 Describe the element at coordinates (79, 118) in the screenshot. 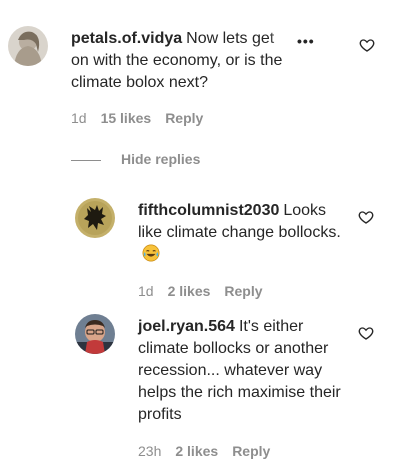

I see `comment-time: 1d` at that location.